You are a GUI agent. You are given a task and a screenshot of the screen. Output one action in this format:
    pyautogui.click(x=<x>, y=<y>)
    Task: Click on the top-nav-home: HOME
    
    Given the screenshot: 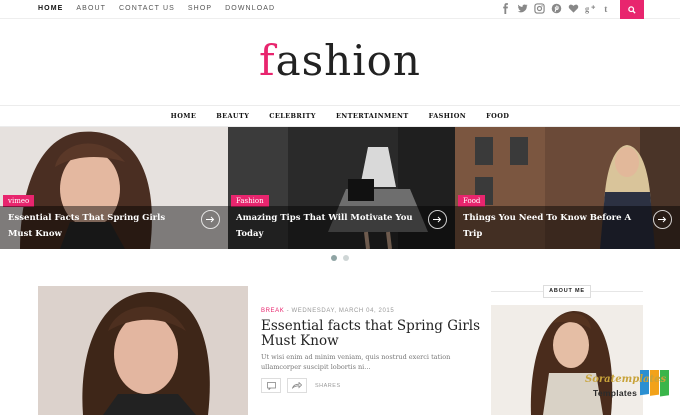 What is the action you would take?
    pyautogui.click(x=50, y=8)
    